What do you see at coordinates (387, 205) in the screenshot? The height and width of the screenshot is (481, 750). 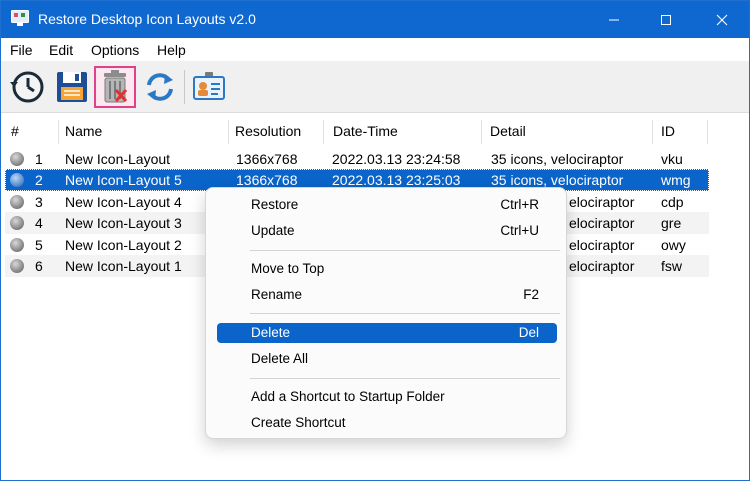 I see `context-item-restore: Restore Ctrl+R` at bounding box center [387, 205].